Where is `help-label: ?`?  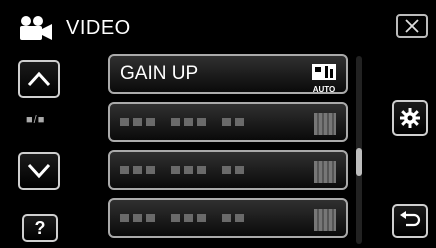 help-label: ? is located at coordinates (40, 227).